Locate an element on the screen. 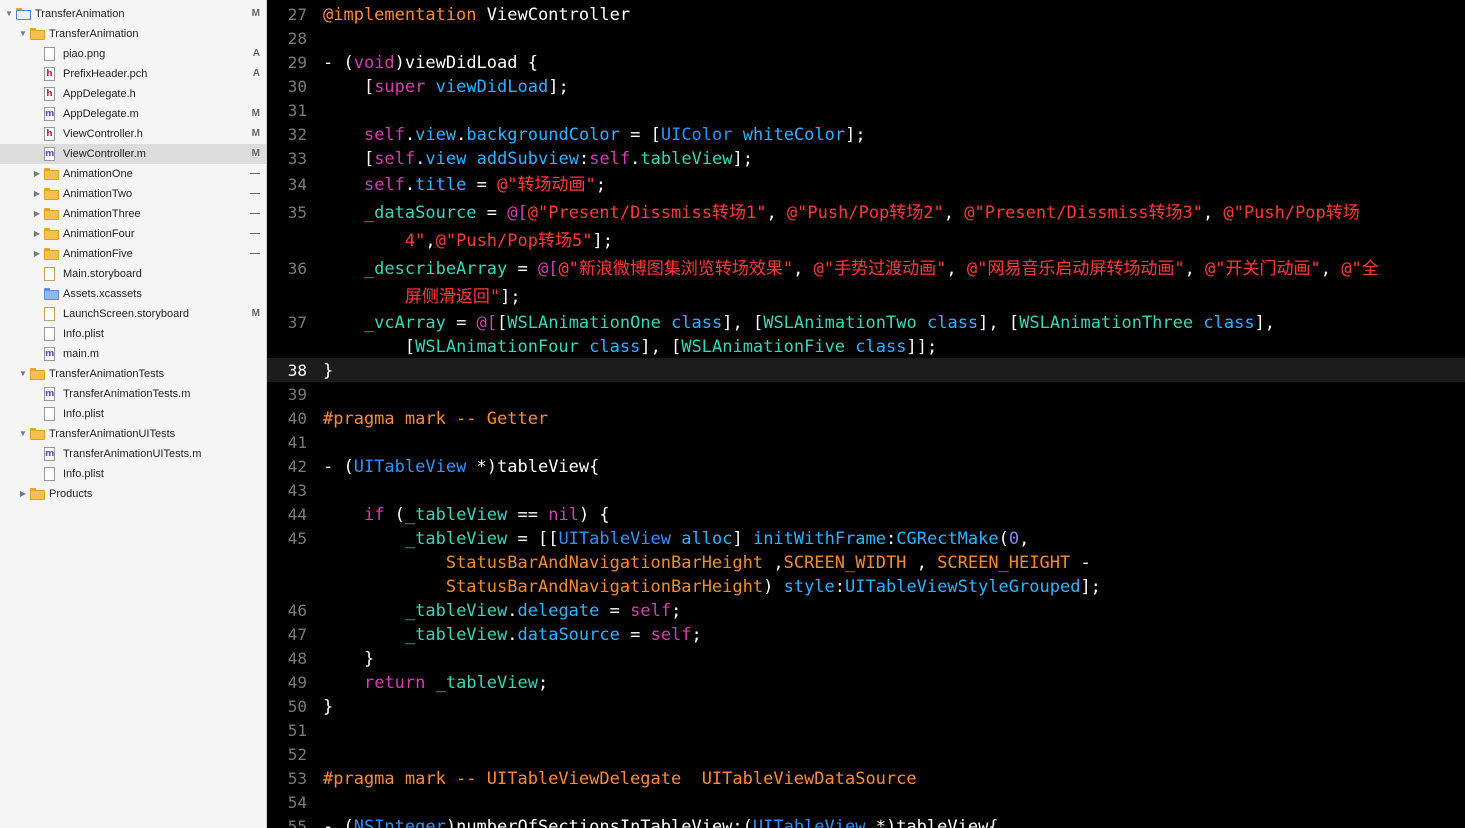  code-token: @[ is located at coordinates (548, 269).